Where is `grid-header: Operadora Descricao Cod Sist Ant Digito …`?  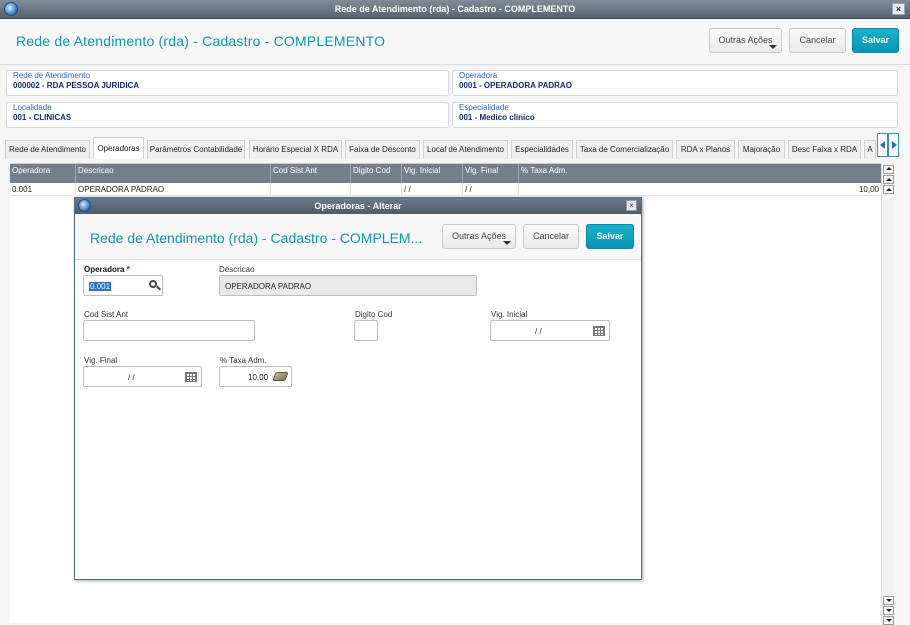
grid-header: Operadora Descricao Cod Sist Ant Digito … is located at coordinates (445, 173).